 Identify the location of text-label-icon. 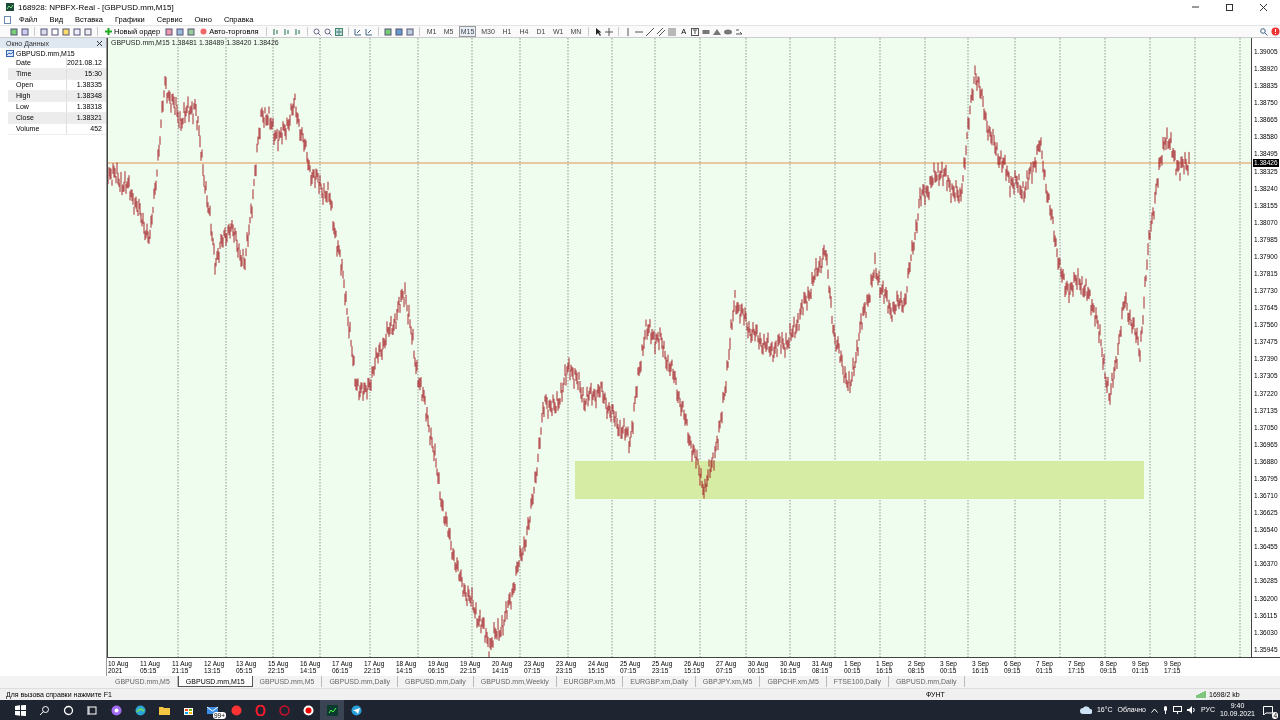
(695, 31).